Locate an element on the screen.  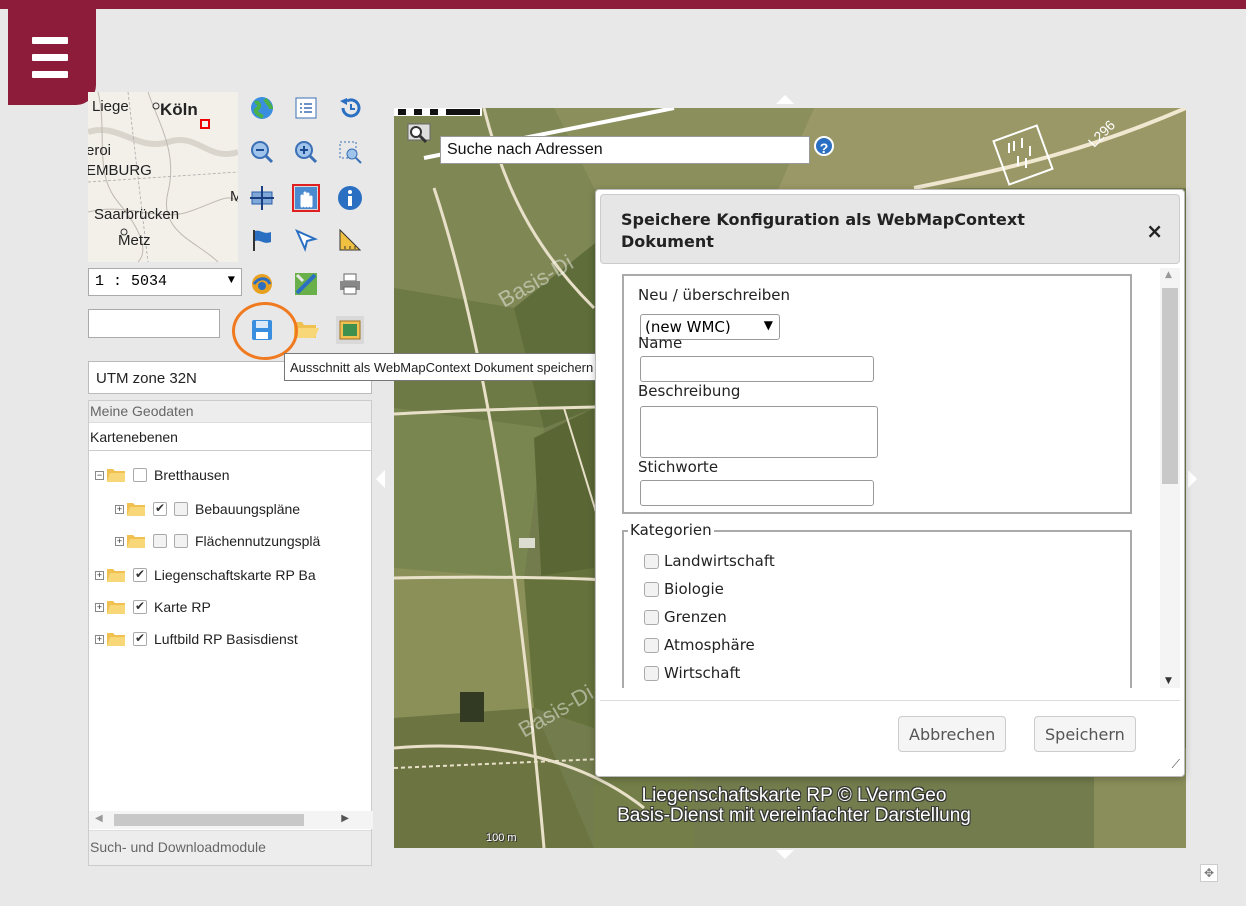
scale-input is located at coordinates (154, 323).